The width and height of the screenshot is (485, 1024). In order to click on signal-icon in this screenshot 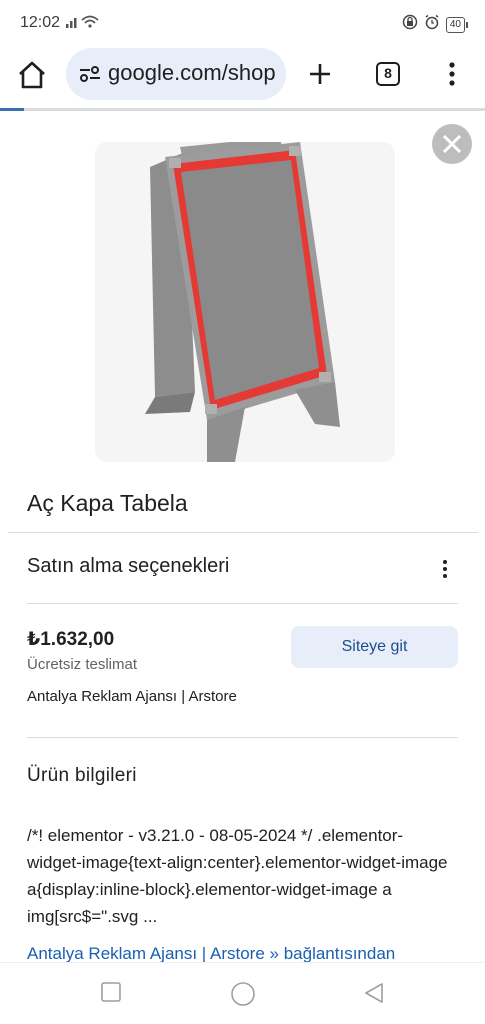, I will do `click(83, 24)`.